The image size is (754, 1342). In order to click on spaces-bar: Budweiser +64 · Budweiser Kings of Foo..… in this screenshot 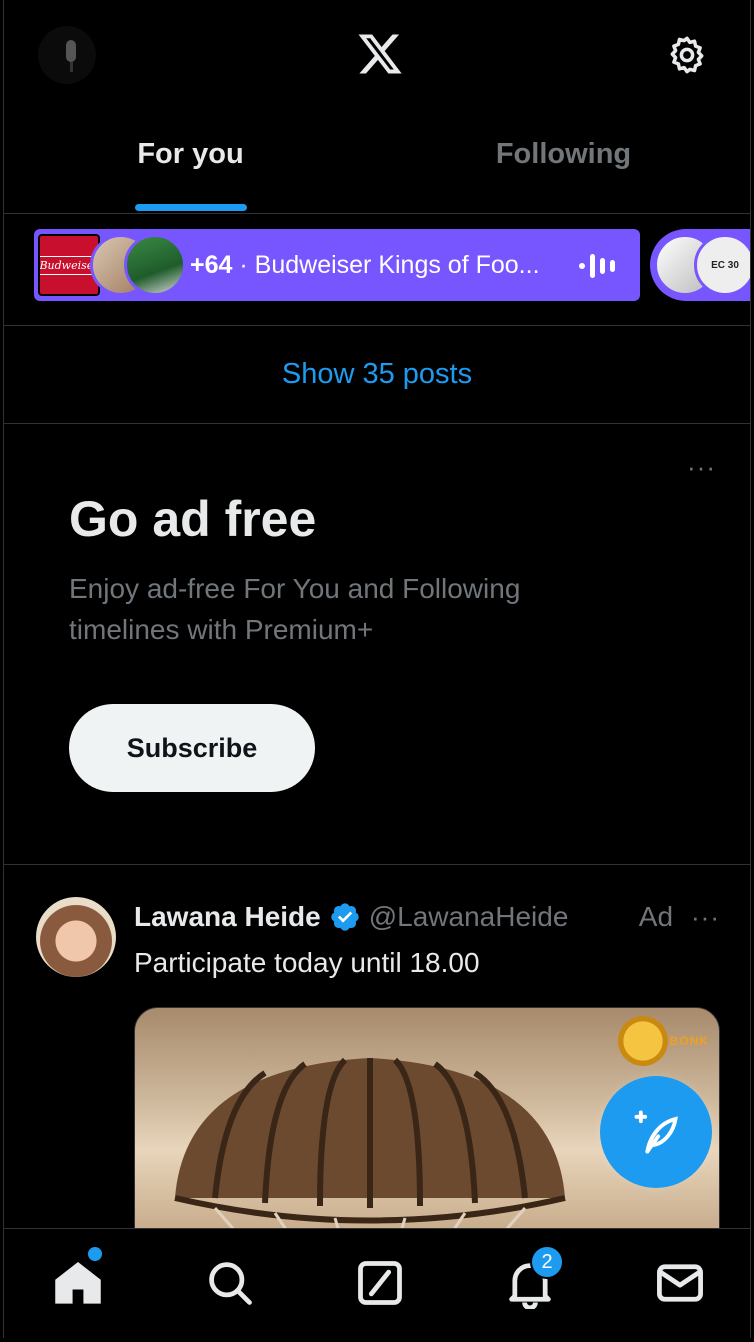, I will do `click(377, 270)`.